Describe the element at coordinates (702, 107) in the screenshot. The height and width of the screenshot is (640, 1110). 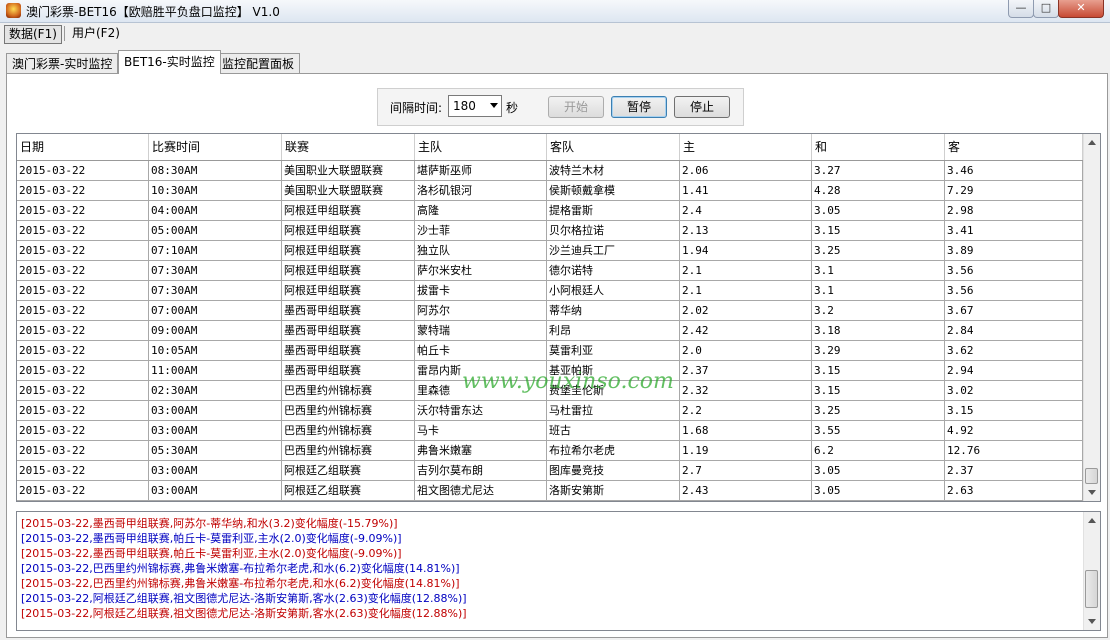
I see `stop-button: 停止` at that location.